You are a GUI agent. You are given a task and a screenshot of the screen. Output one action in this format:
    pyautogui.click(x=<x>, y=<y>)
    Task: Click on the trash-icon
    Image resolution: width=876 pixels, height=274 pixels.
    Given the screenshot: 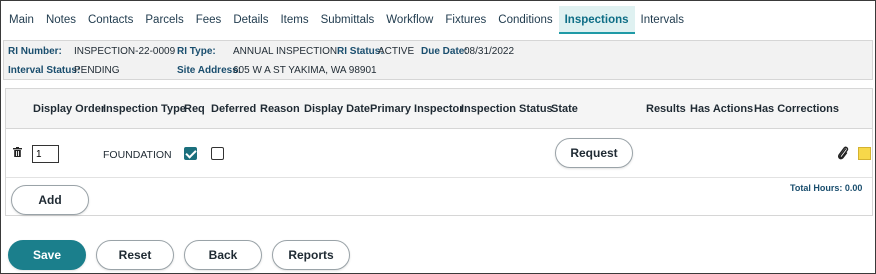 What is the action you would take?
    pyautogui.click(x=17, y=152)
    